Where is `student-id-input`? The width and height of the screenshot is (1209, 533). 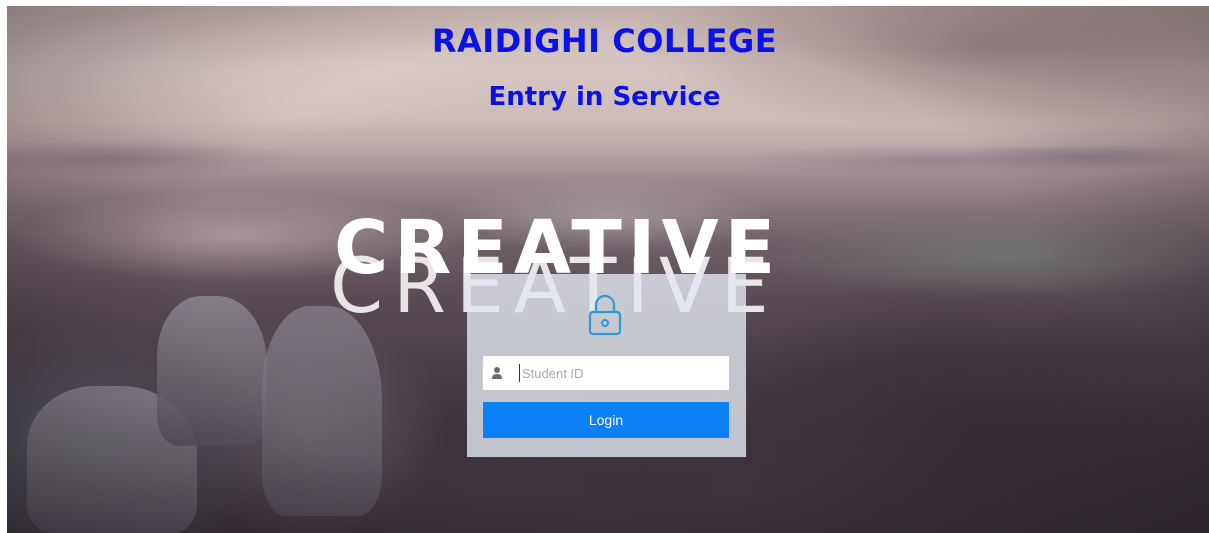
student-id-input is located at coordinates (621, 373).